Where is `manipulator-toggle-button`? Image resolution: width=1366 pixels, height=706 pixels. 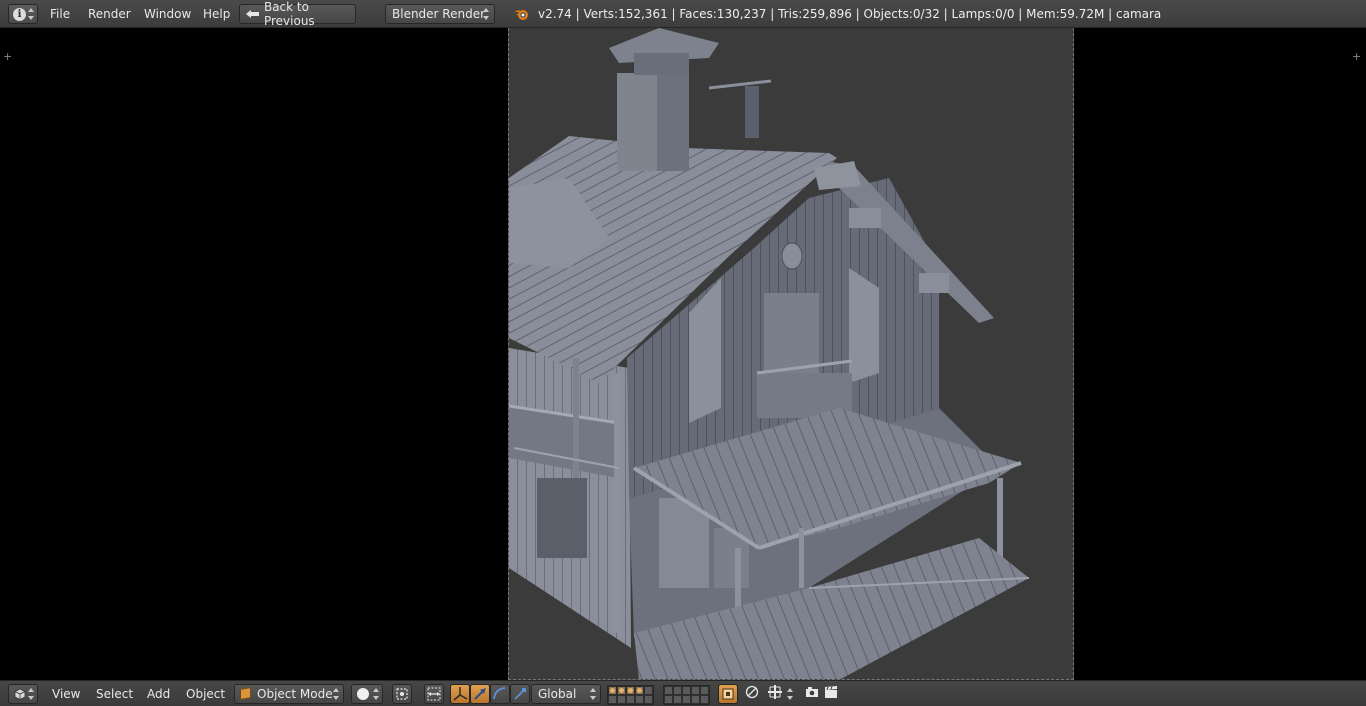
manipulator-toggle-button is located at coordinates (460, 694).